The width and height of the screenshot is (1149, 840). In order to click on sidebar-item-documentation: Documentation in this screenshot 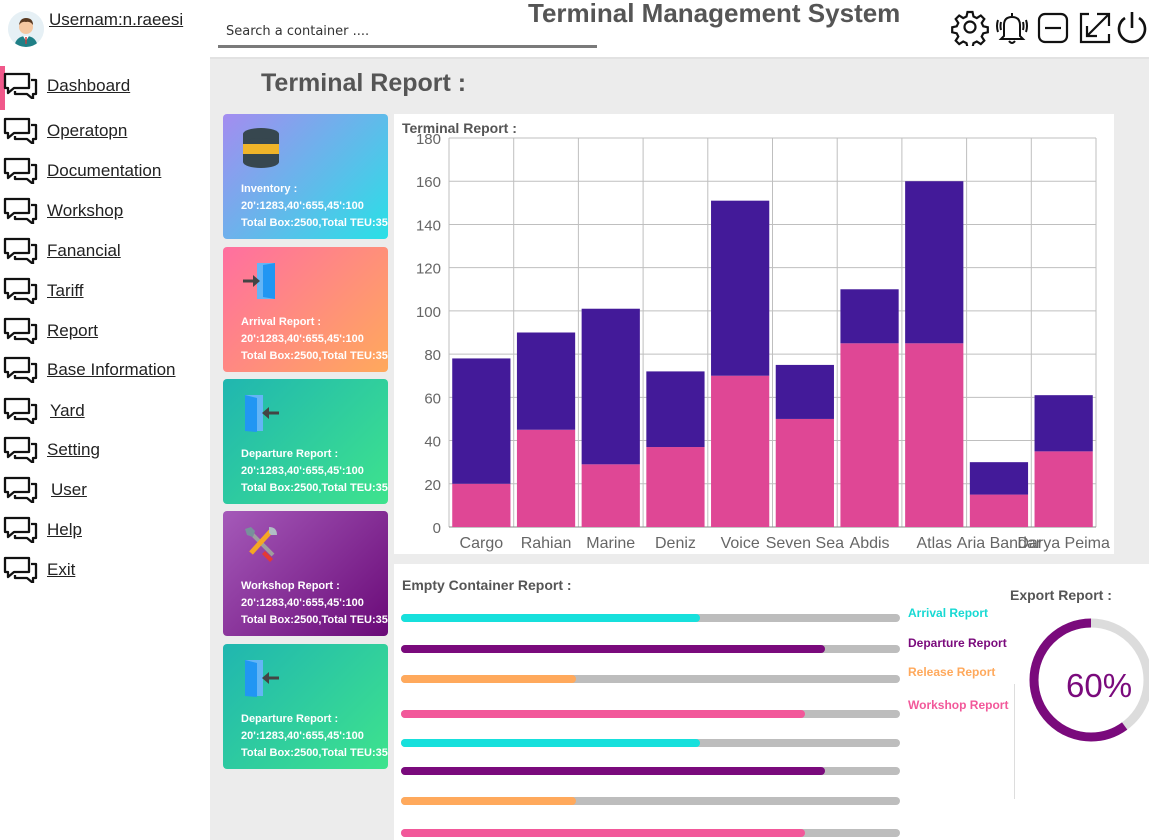, I will do `click(105, 171)`.